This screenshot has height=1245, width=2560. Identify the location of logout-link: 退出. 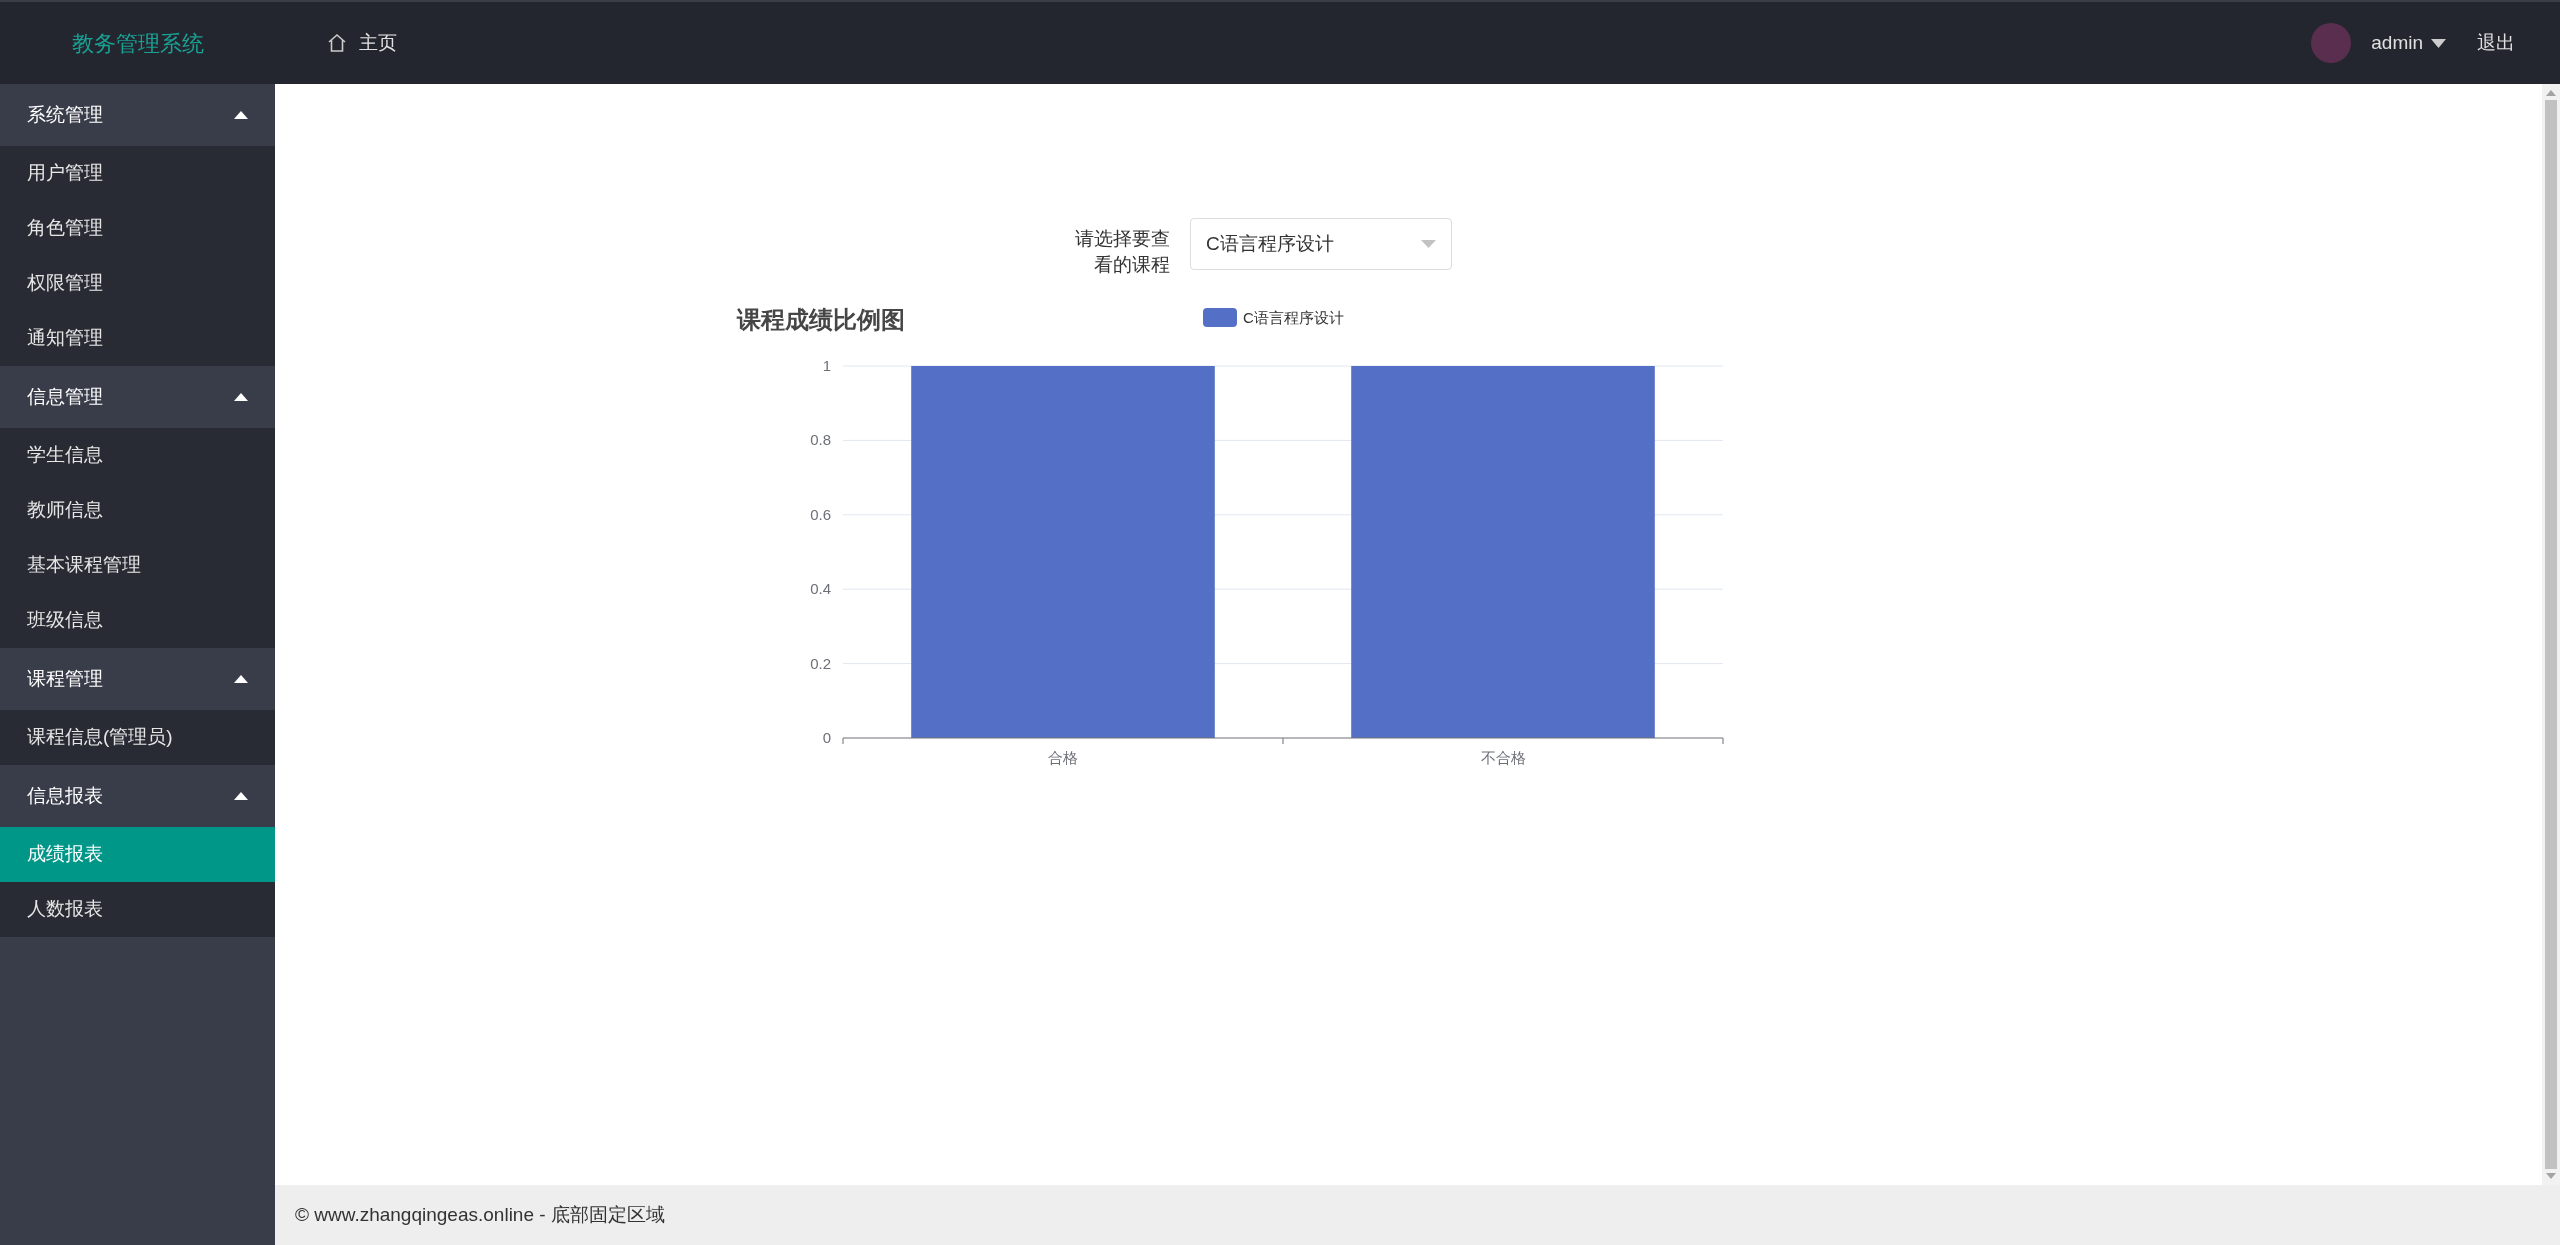
(2496, 43).